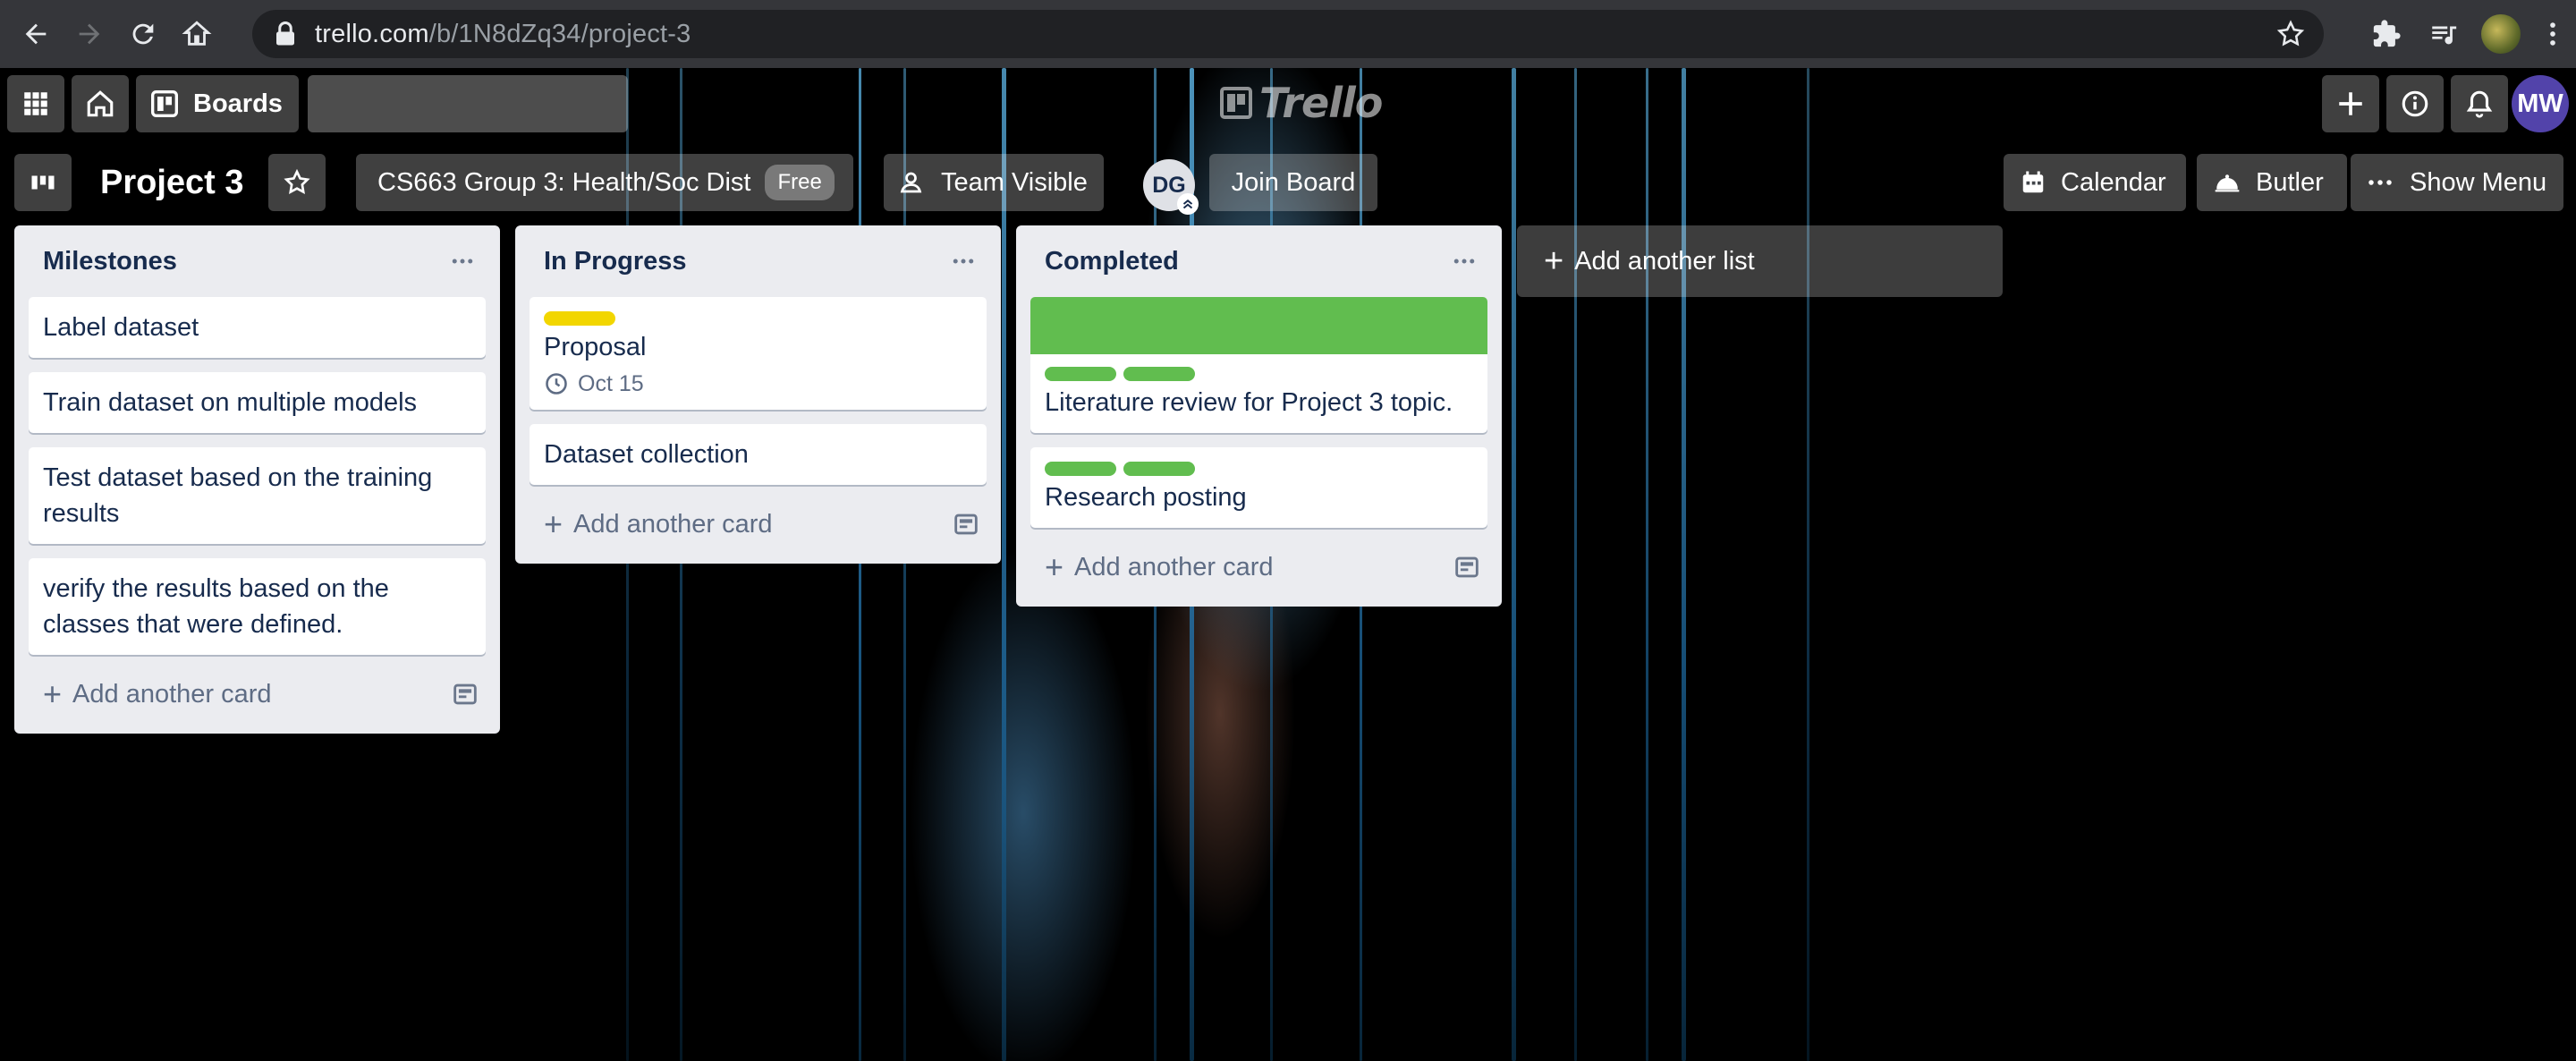 The width and height of the screenshot is (2576, 1061). I want to click on board-view-switcher, so click(43, 182).